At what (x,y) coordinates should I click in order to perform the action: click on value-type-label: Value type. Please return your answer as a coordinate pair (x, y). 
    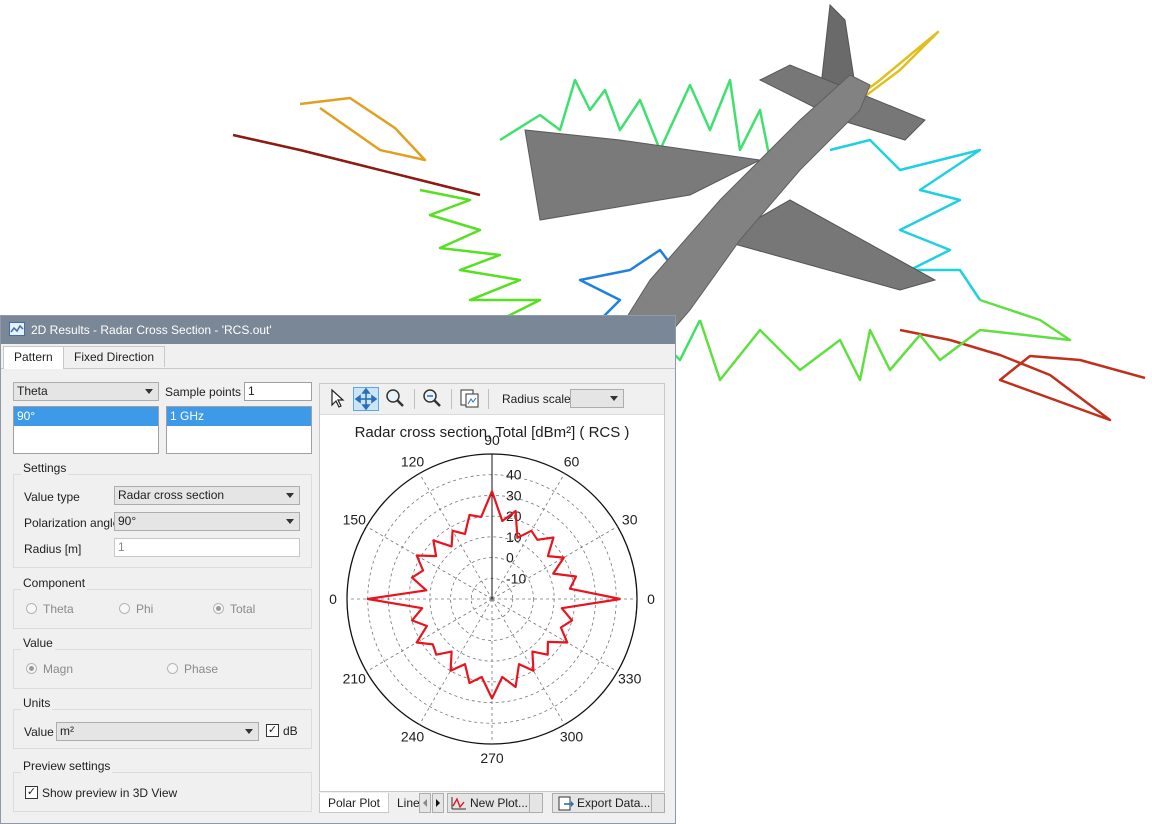
    Looking at the image, I should click on (52, 497).